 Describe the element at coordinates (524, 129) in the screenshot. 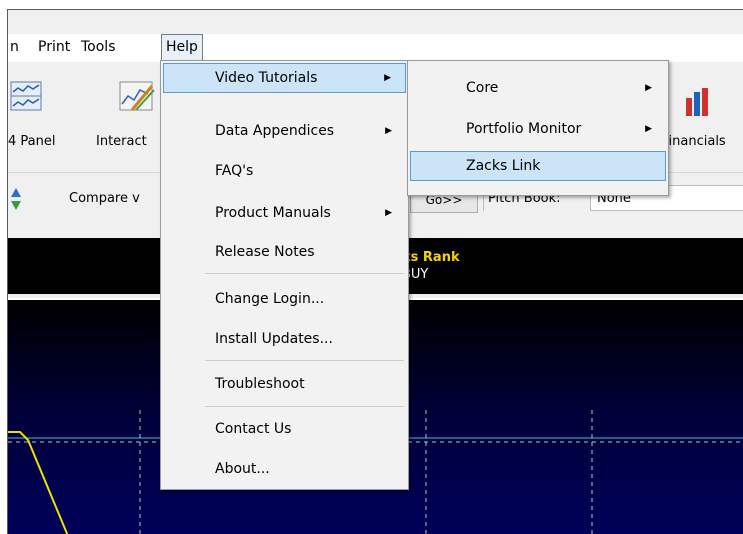

I see `submenu-portfolio-monitor-label: Portfolio Monitor` at that location.